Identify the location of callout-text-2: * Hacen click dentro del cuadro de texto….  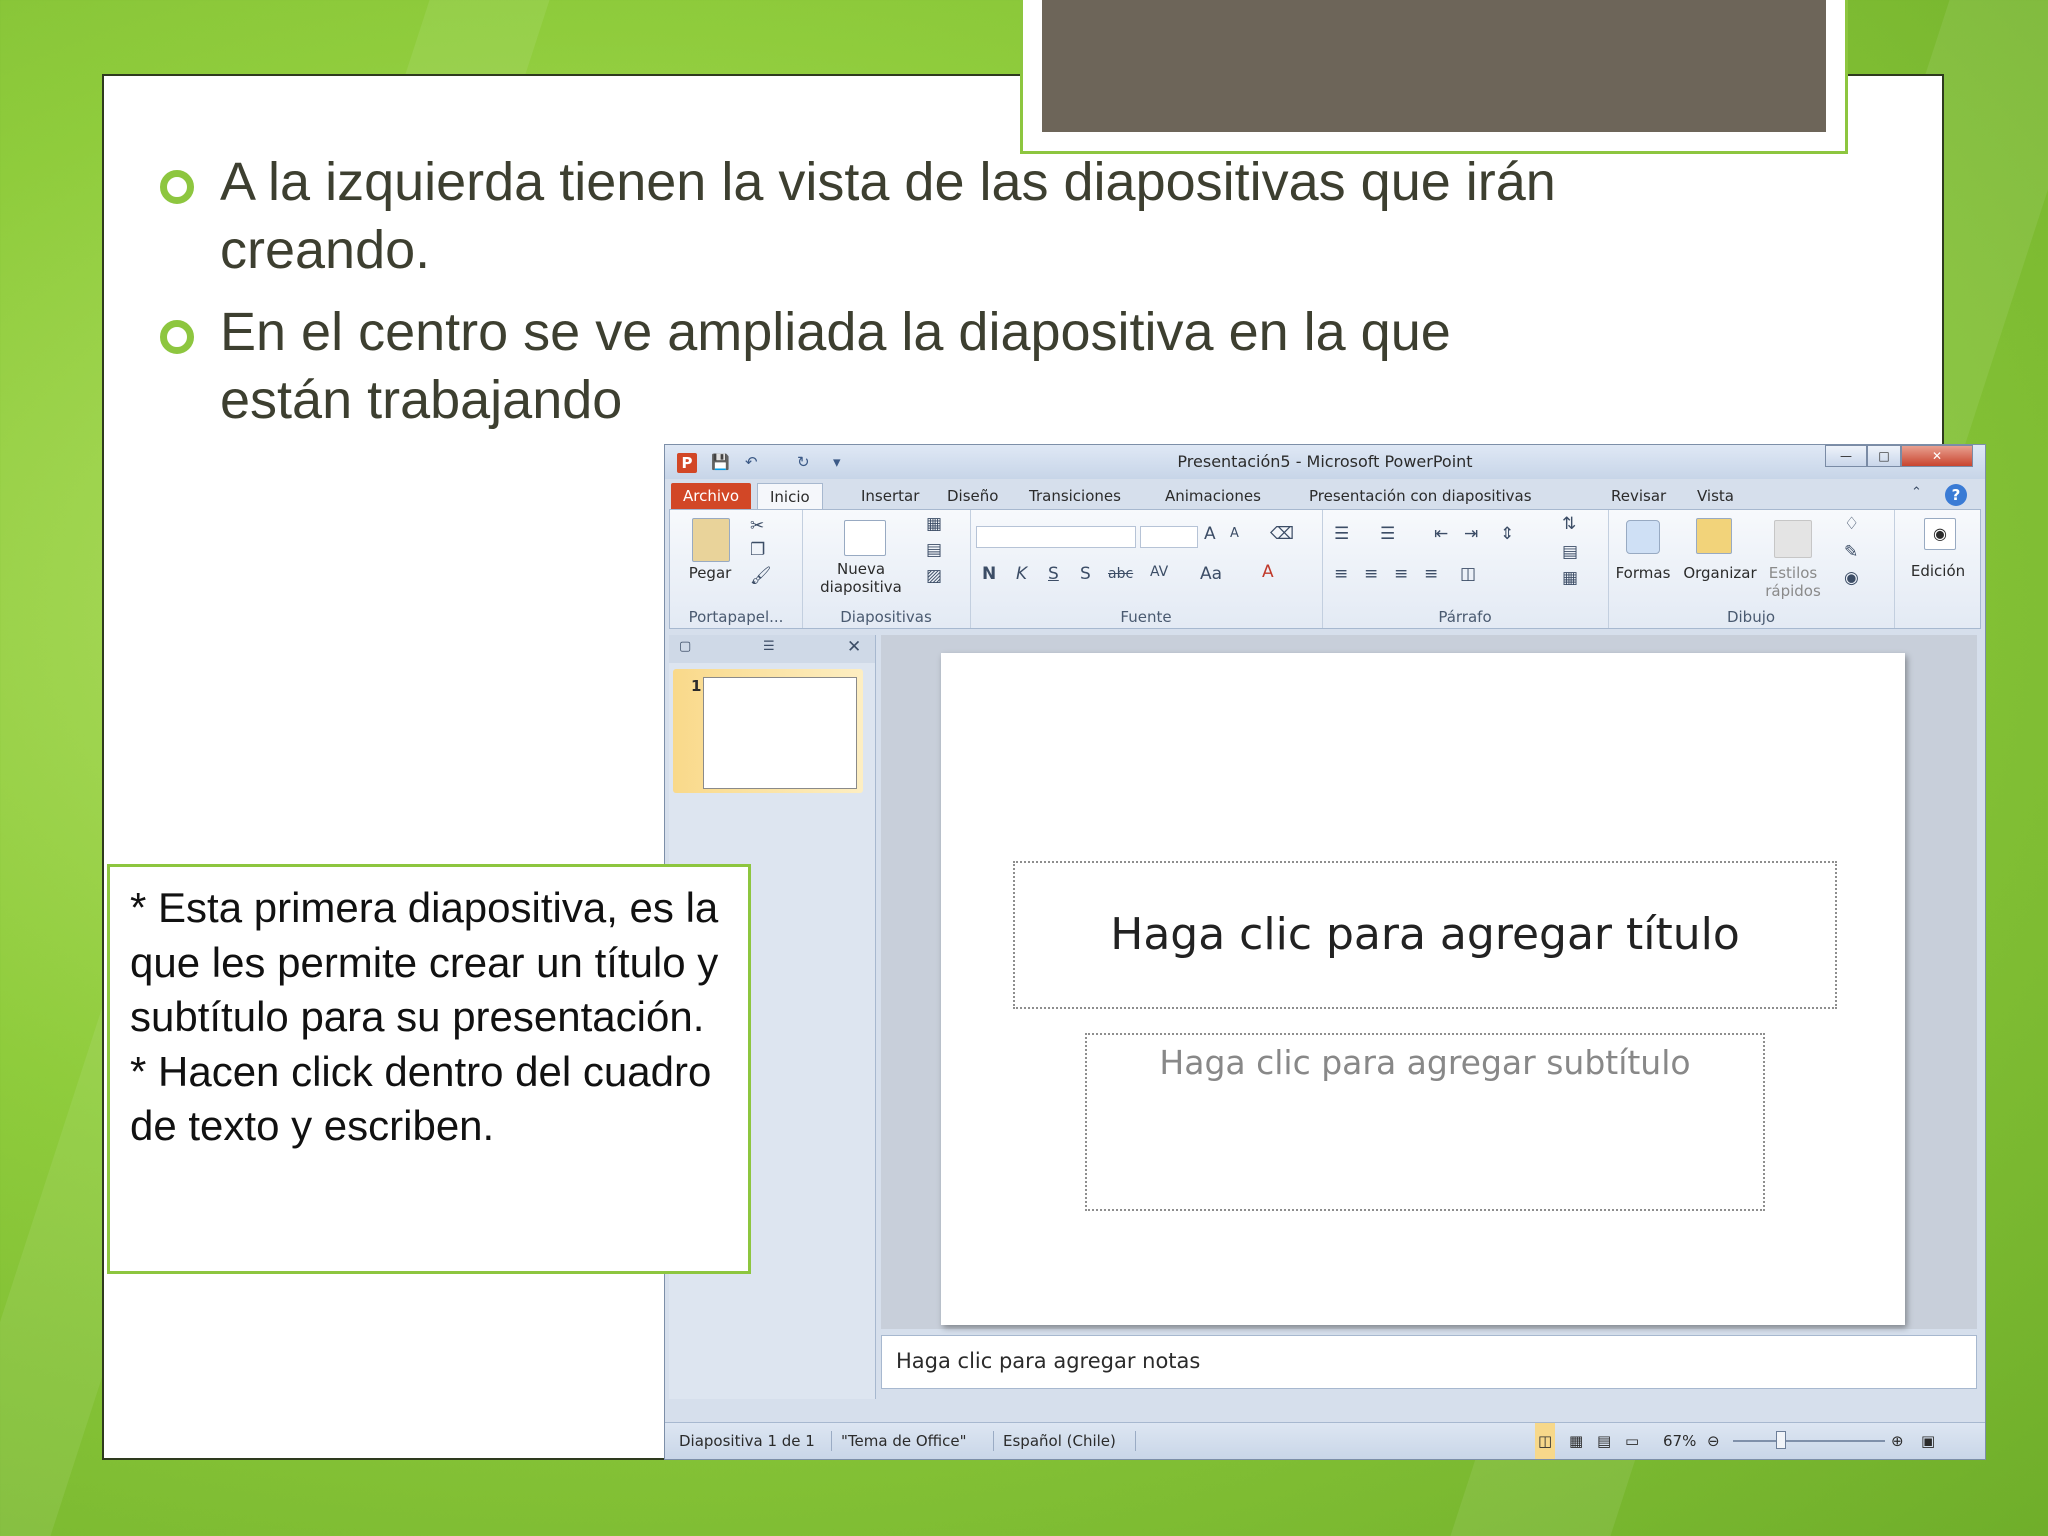
(421, 1098).